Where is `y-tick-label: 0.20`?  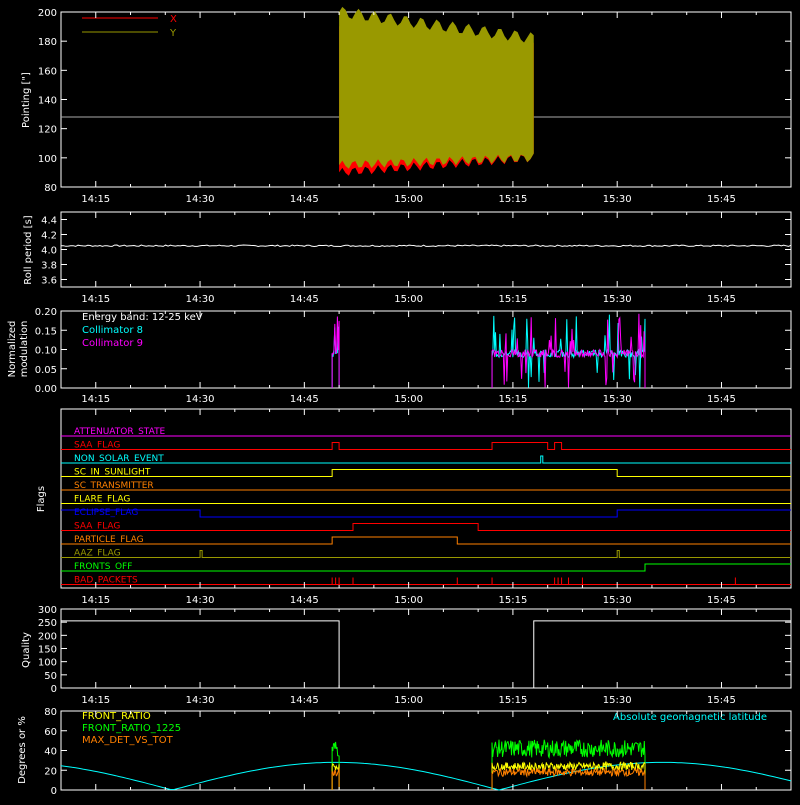
y-tick-label: 0.20 is located at coordinates (46, 312).